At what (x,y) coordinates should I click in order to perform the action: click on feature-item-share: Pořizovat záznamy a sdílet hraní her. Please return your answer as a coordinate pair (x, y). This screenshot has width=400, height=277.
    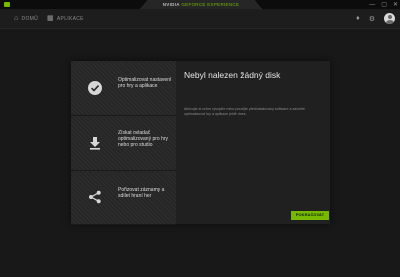
    Looking at the image, I should click on (123, 198).